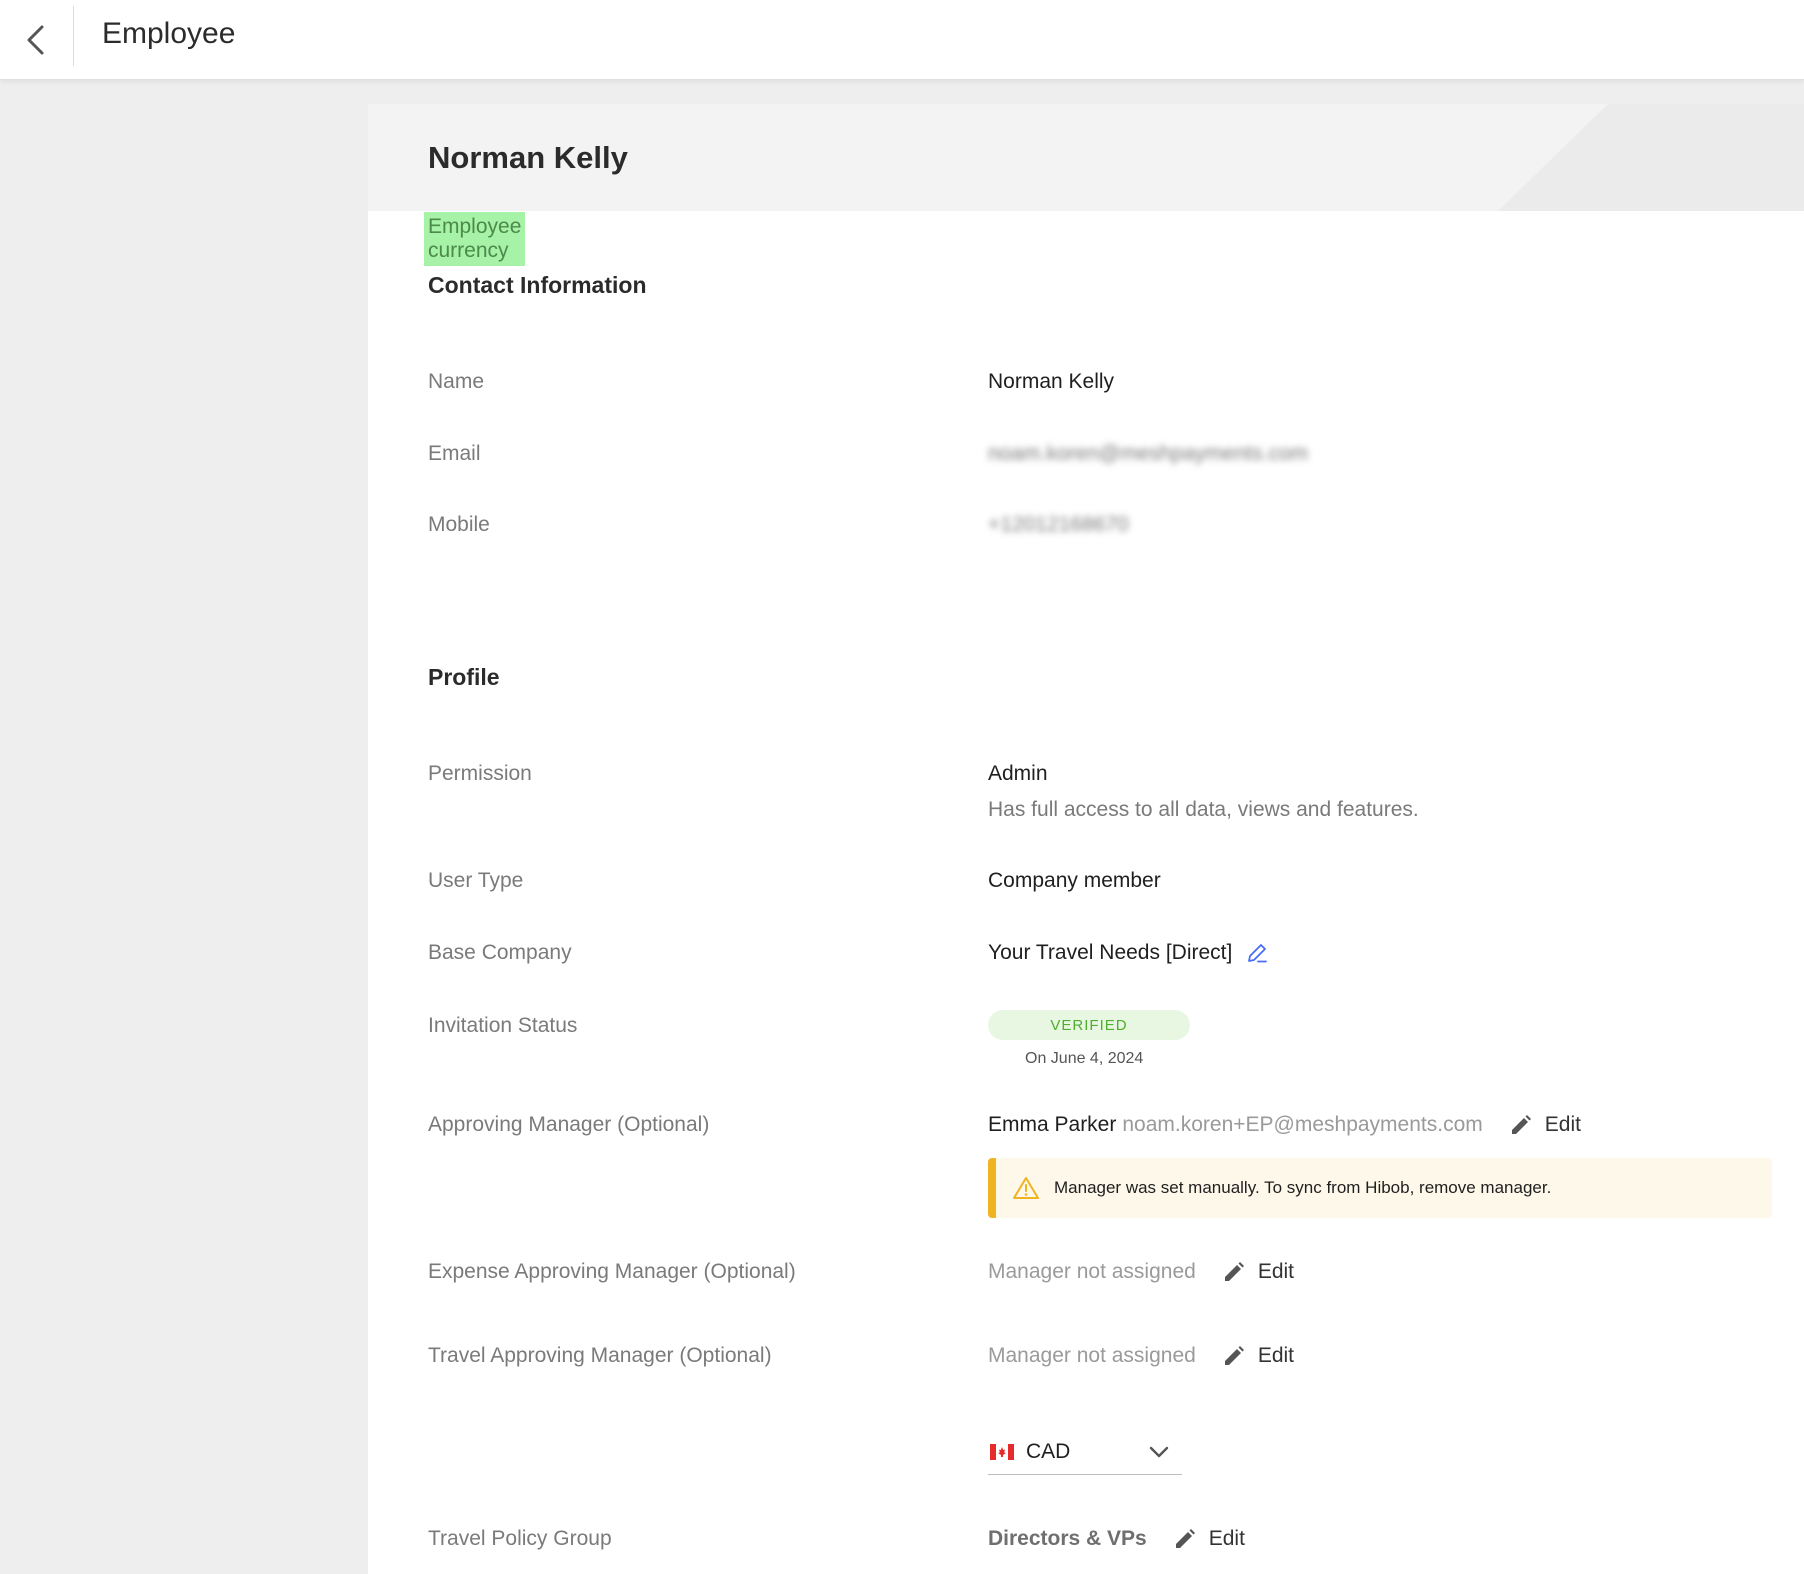 The height and width of the screenshot is (1574, 1804). I want to click on chevron-left-icon, so click(35, 40).